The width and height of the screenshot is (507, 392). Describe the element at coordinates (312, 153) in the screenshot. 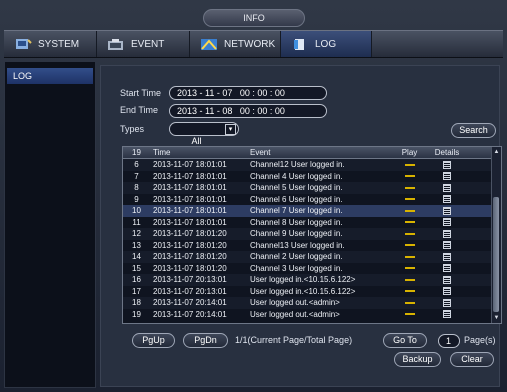

I see `table-header: 19 Time Event Play Details` at that location.